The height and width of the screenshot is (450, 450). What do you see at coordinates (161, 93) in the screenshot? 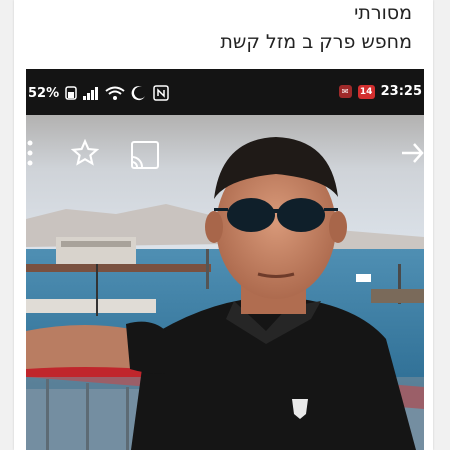
I see `nfc-icon` at bounding box center [161, 93].